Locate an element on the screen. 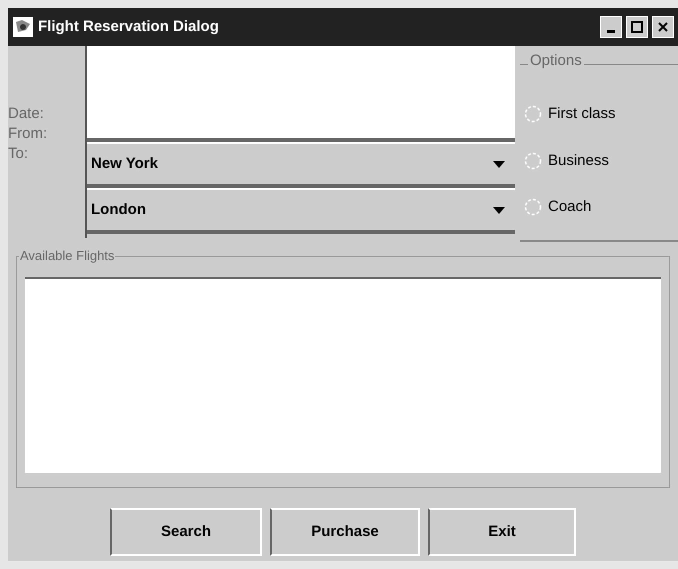  dropdown: New York is located at coordinates (301, 165).